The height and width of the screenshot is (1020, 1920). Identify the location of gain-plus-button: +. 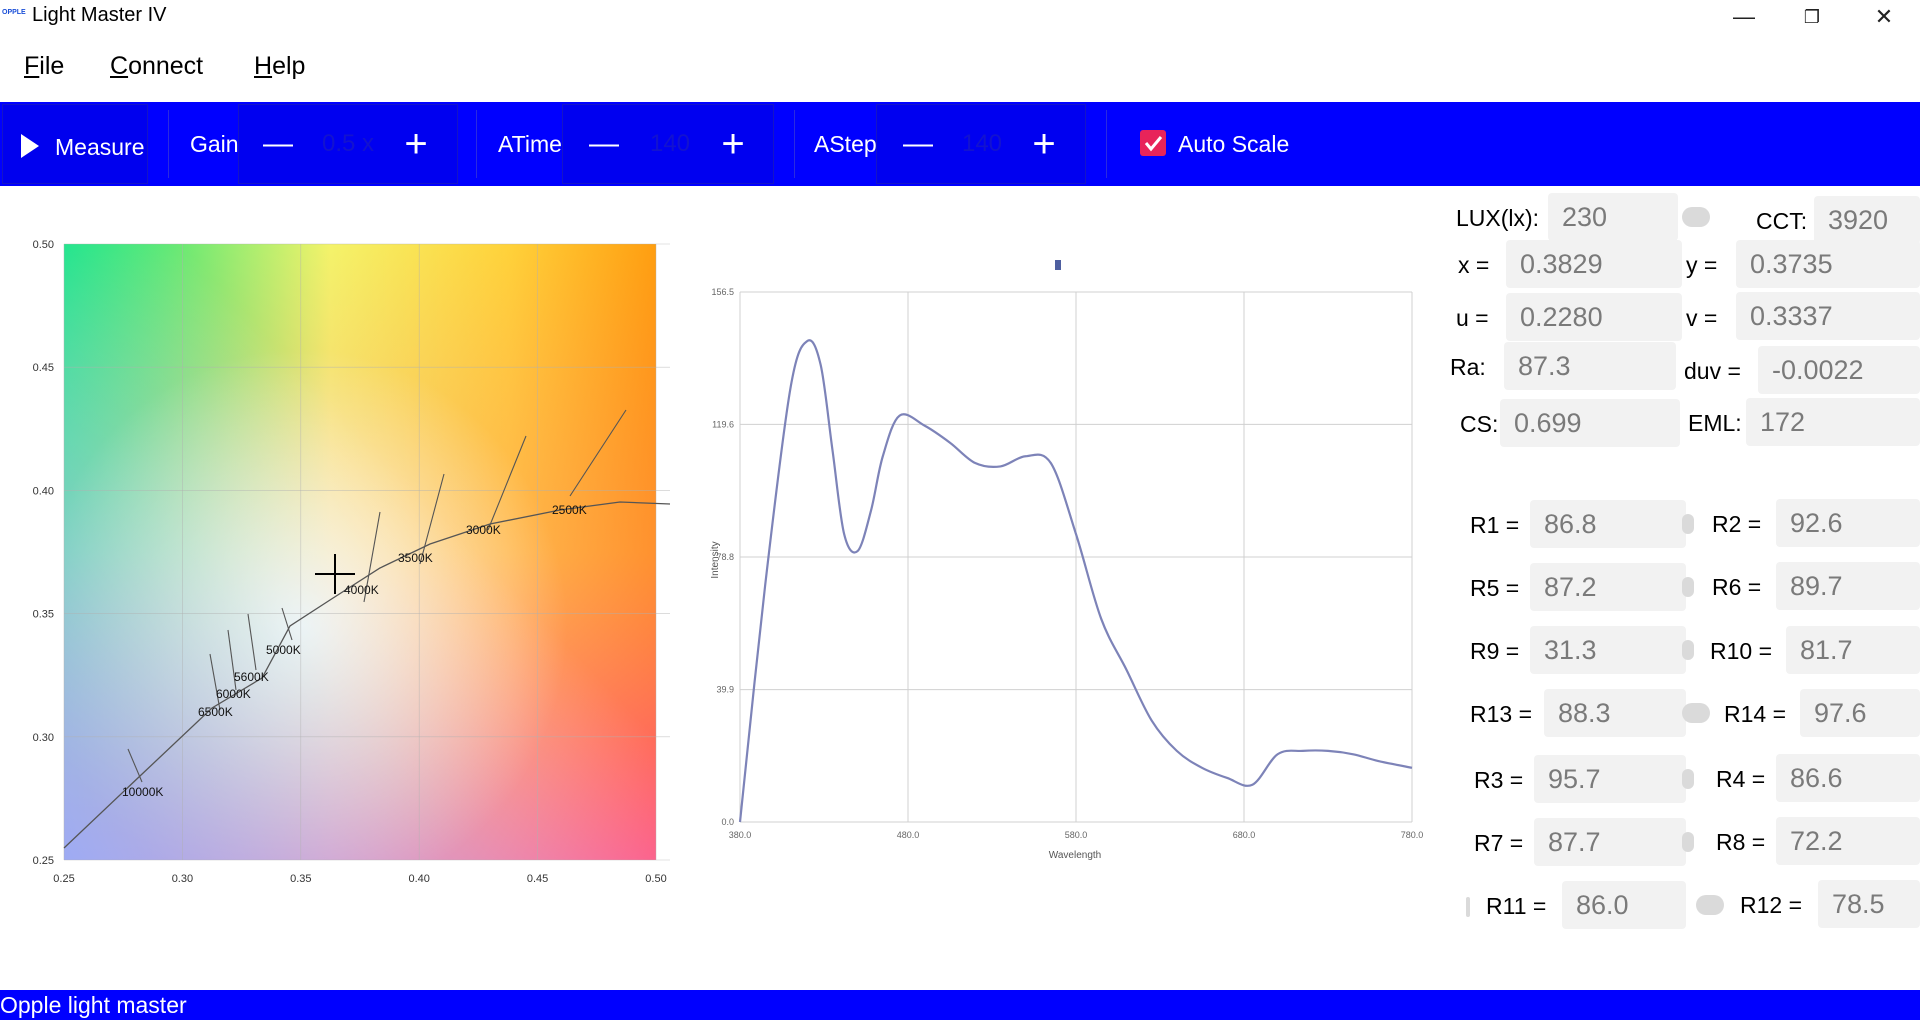
(416, 144).